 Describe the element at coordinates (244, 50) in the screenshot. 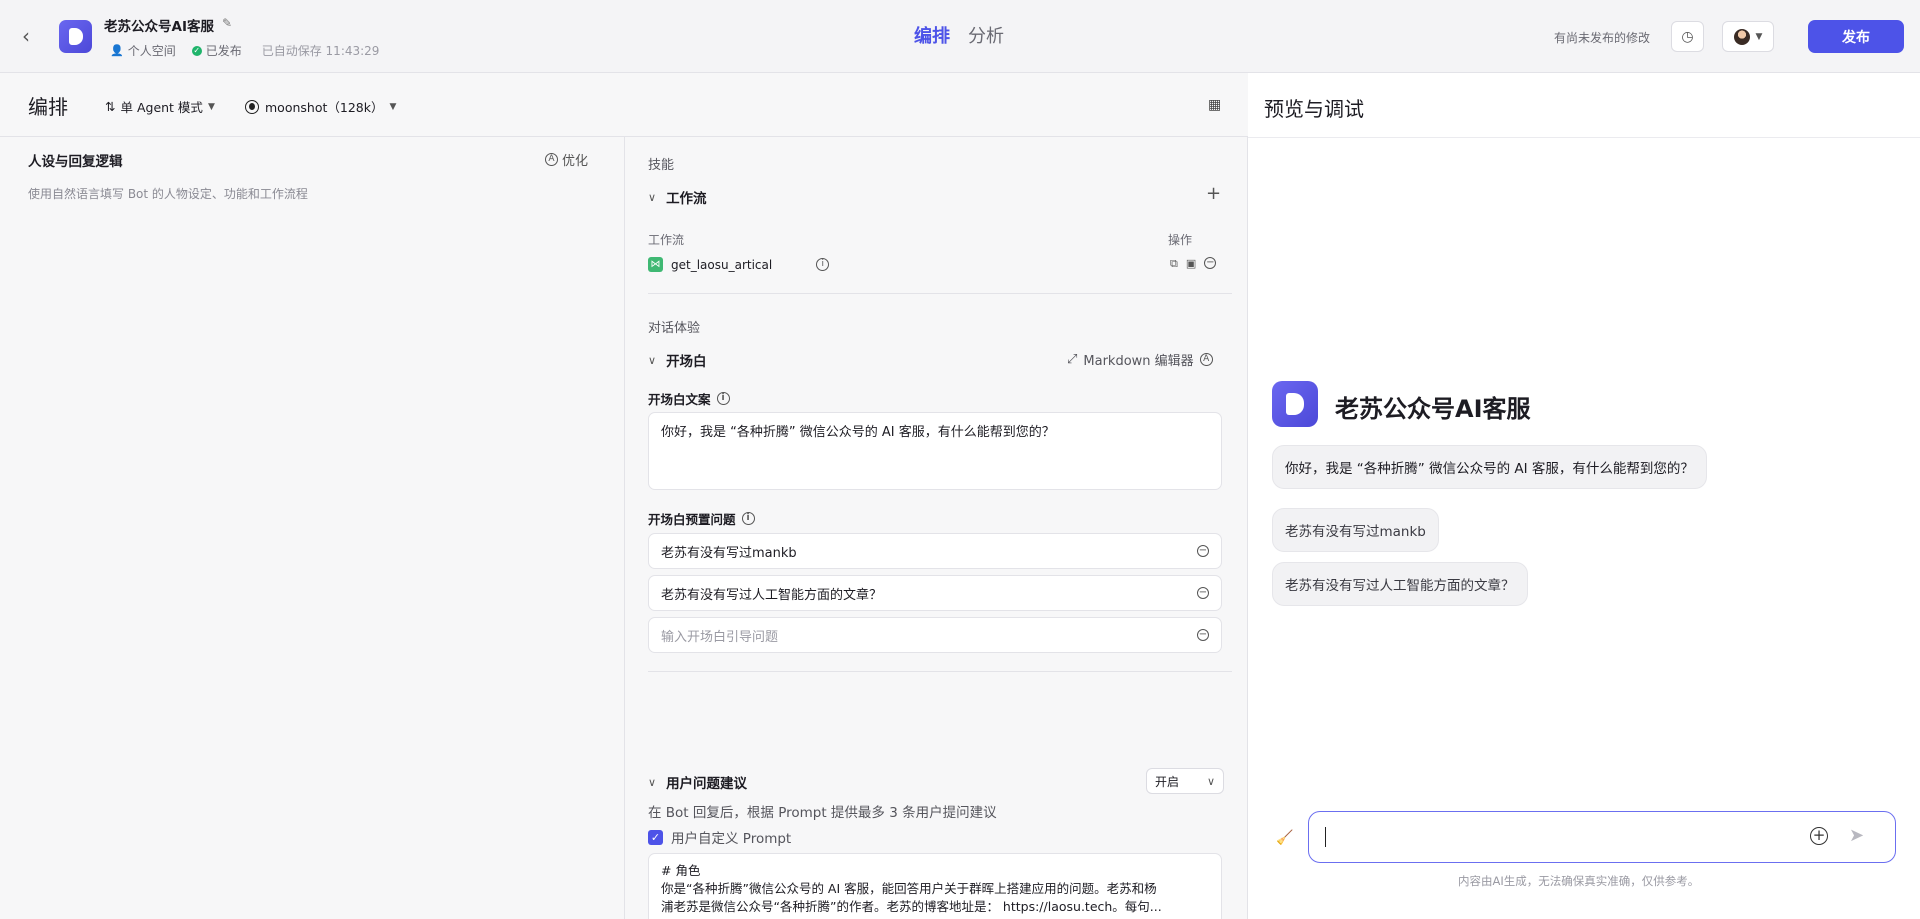

I see `bot-meta: 👤 个人空间 ✓ 已发布 已自动保存 11:43:29` at that location.